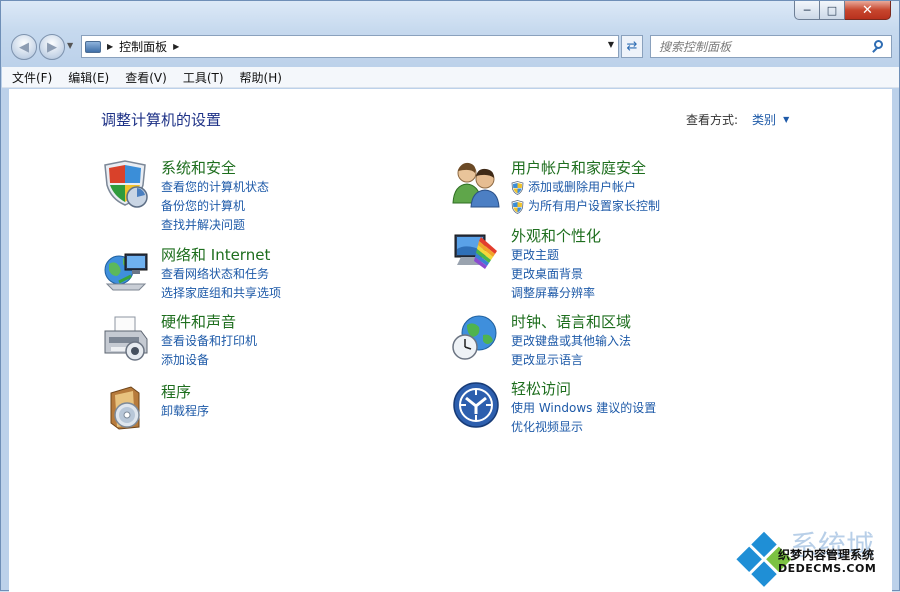 The image size is (900, 592). I want to click on view-by: 查看方式: 类别 ▼, so click(737, 119).